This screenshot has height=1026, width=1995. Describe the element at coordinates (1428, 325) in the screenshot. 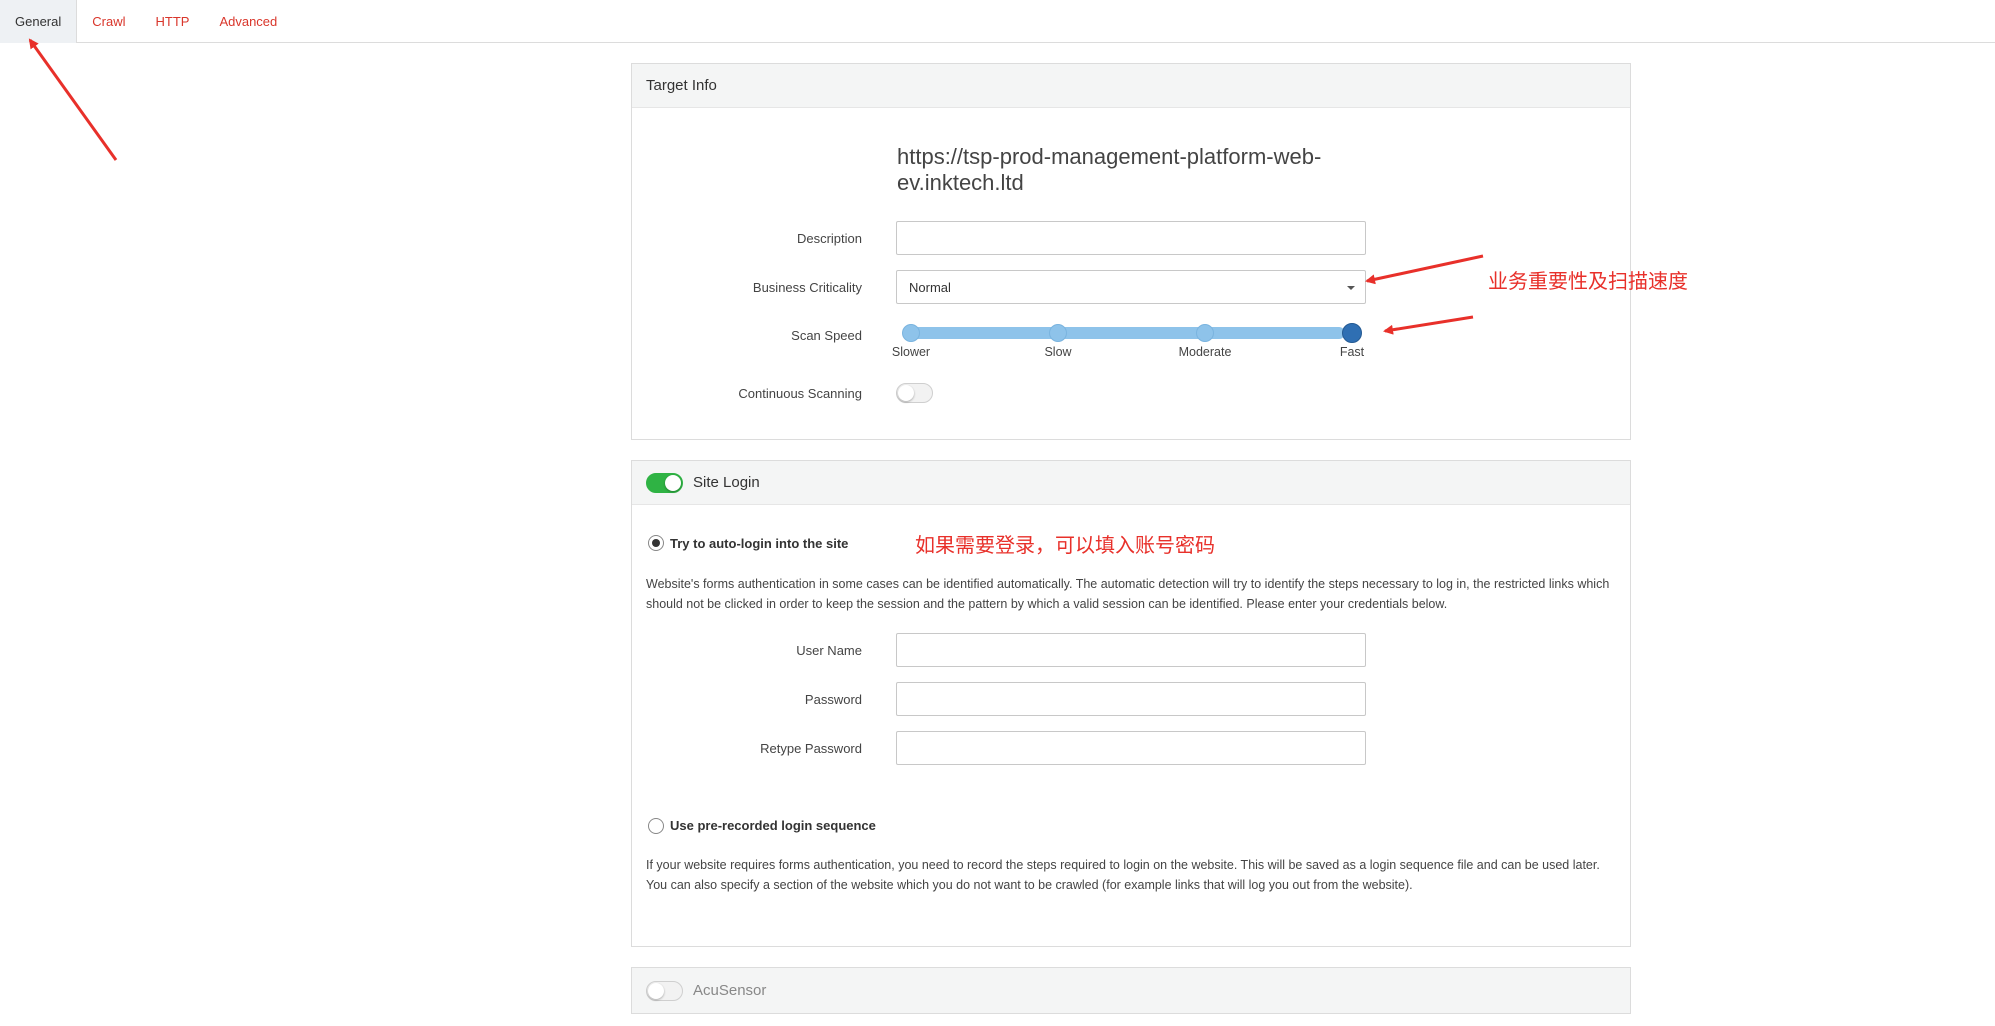

I see `arrow-to-scan-speed` at that location.